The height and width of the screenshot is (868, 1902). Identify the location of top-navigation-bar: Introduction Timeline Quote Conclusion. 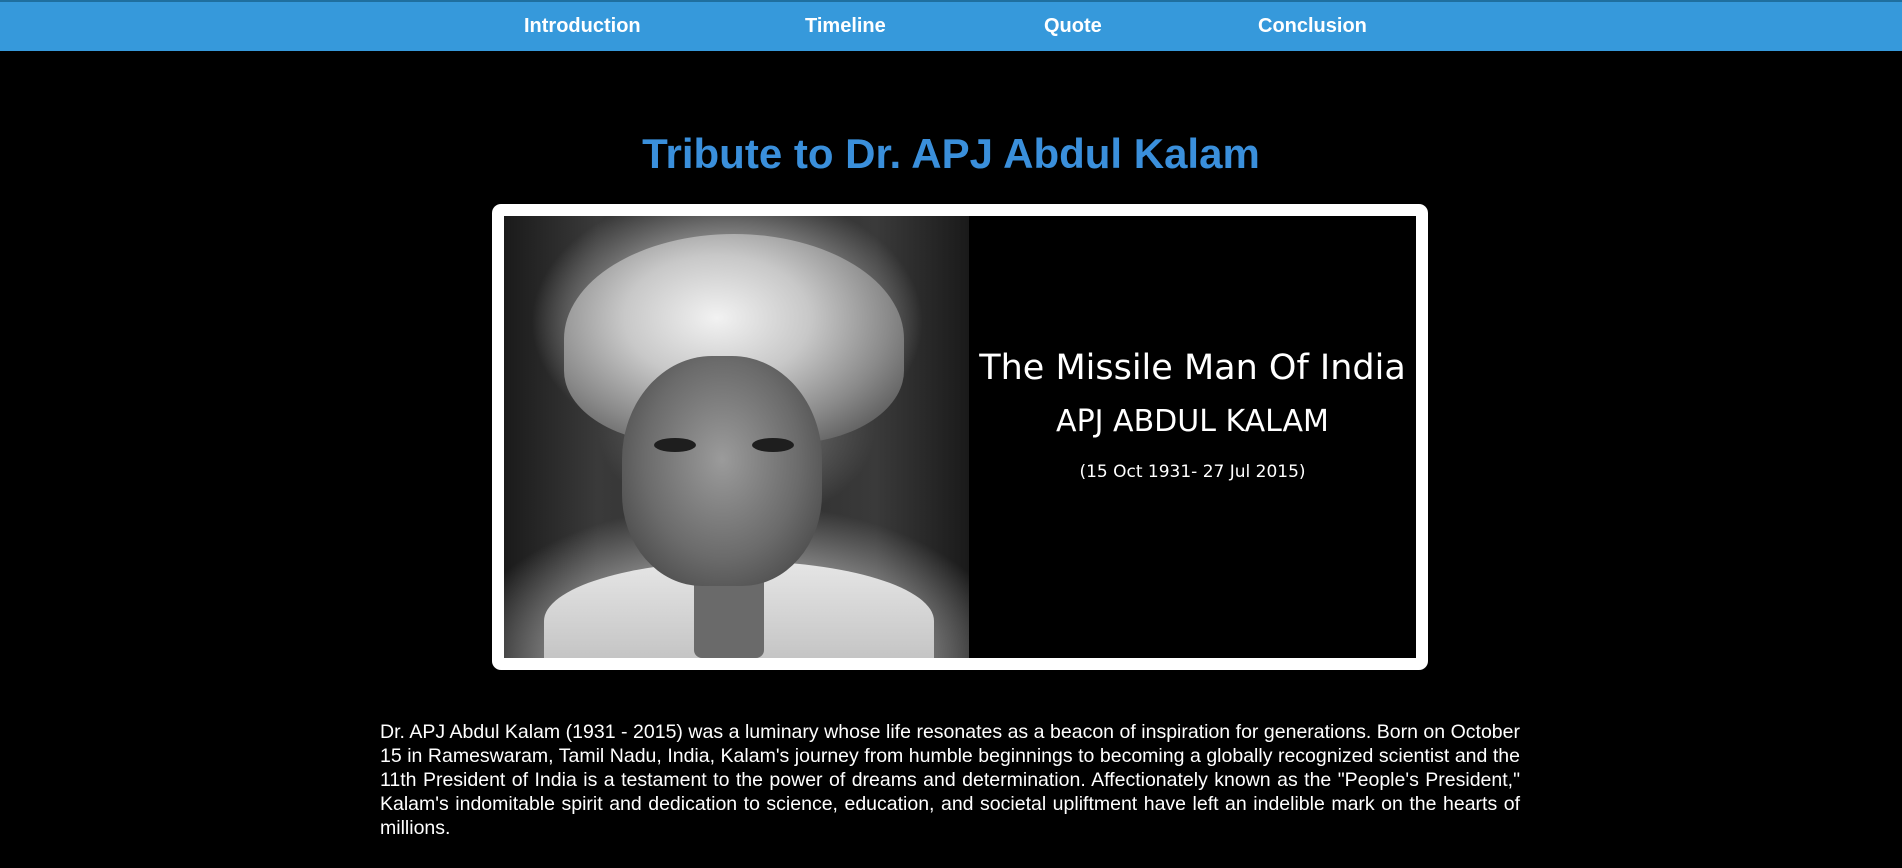
(951, 25).